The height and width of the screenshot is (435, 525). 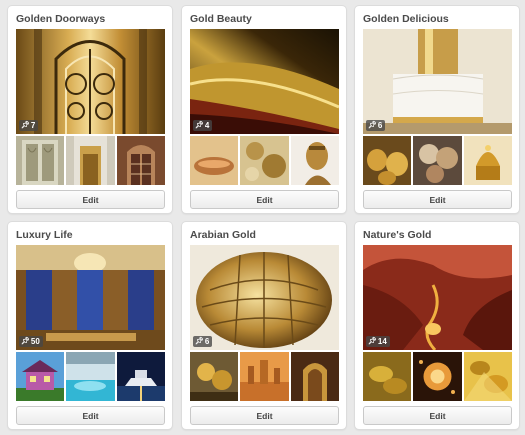 What do you see at coordinates (223, 235) in the screenshot?
I see `board-title: Arabian Gold` at bounding box center [223, 235].